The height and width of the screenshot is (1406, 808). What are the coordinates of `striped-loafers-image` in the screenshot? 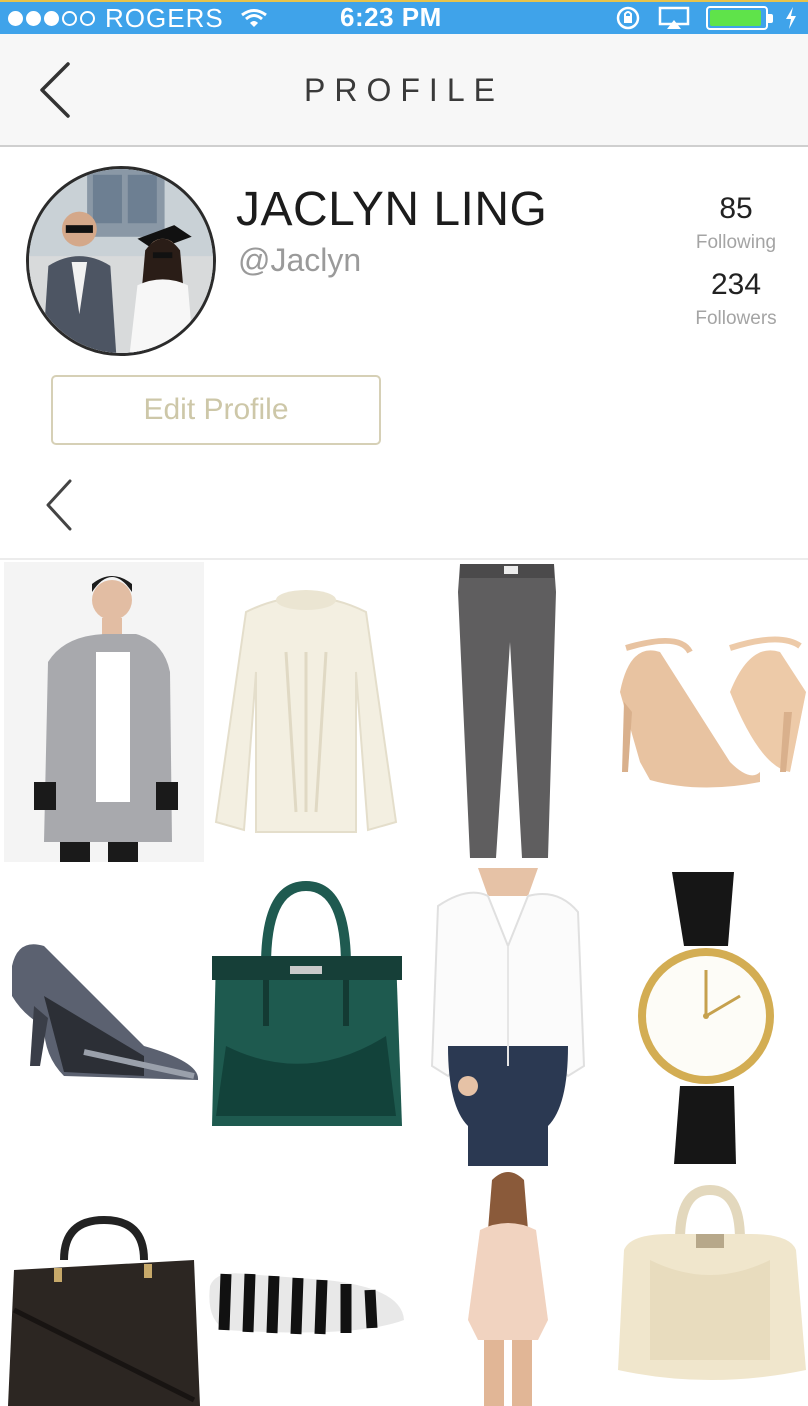 It's located at (306, 1288).